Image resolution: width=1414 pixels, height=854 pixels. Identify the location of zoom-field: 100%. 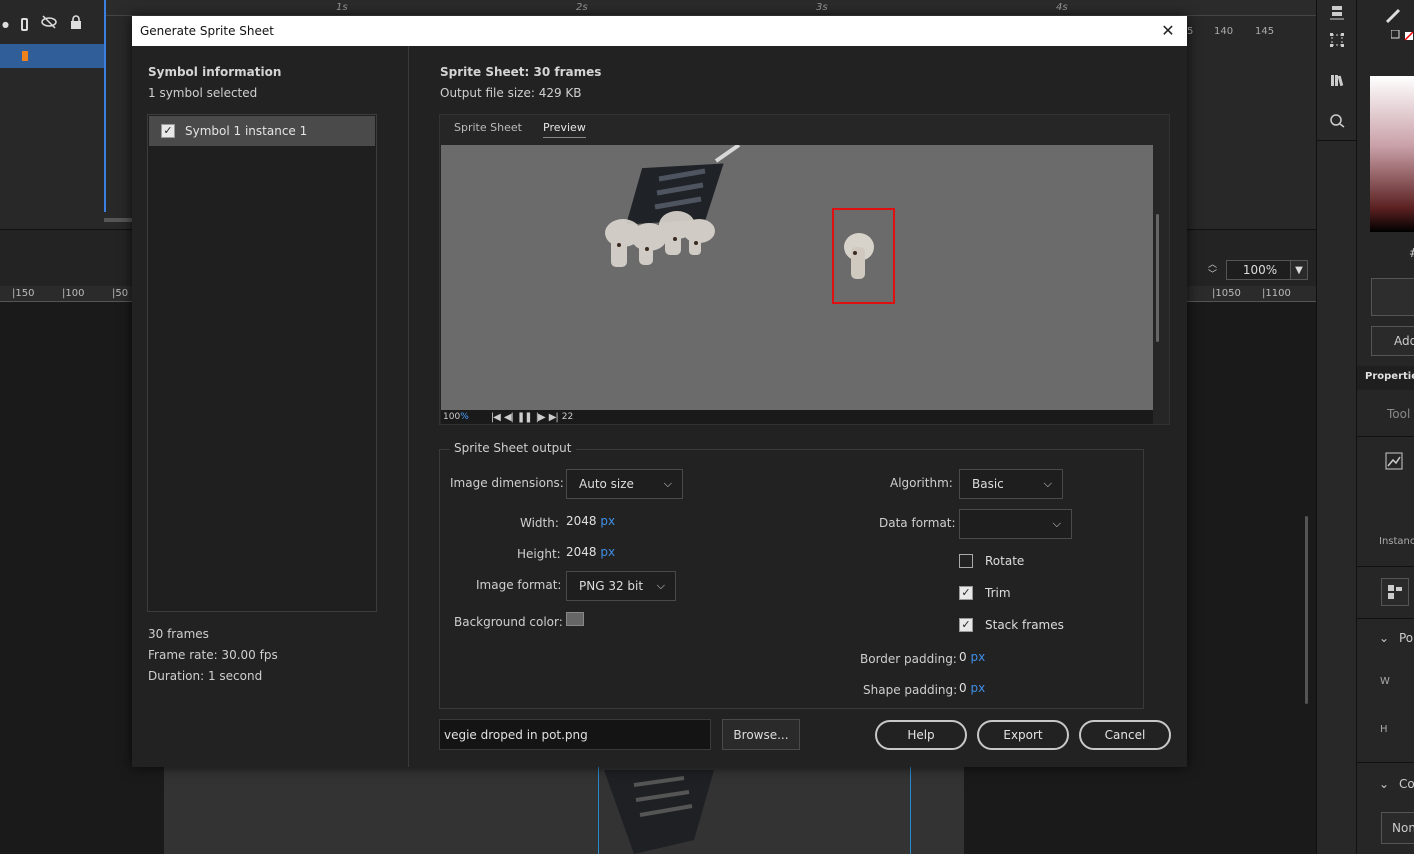
(1260, 270).